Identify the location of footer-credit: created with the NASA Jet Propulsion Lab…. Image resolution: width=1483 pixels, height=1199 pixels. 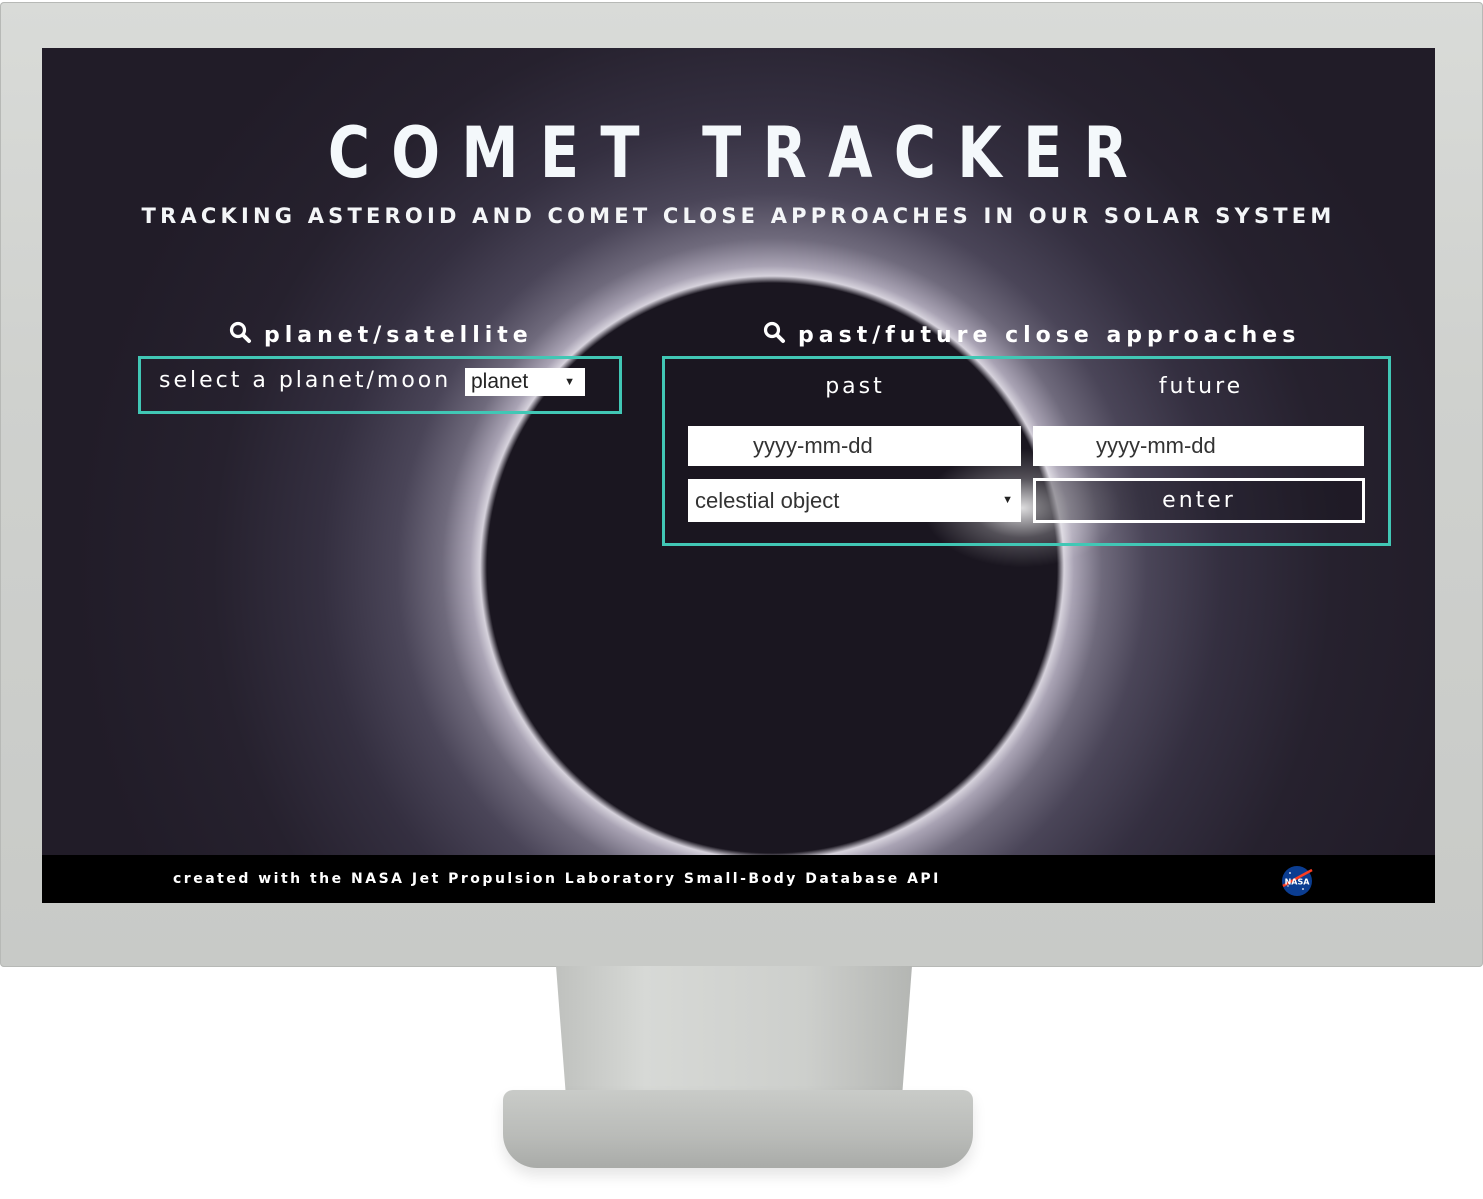
(557, 879).